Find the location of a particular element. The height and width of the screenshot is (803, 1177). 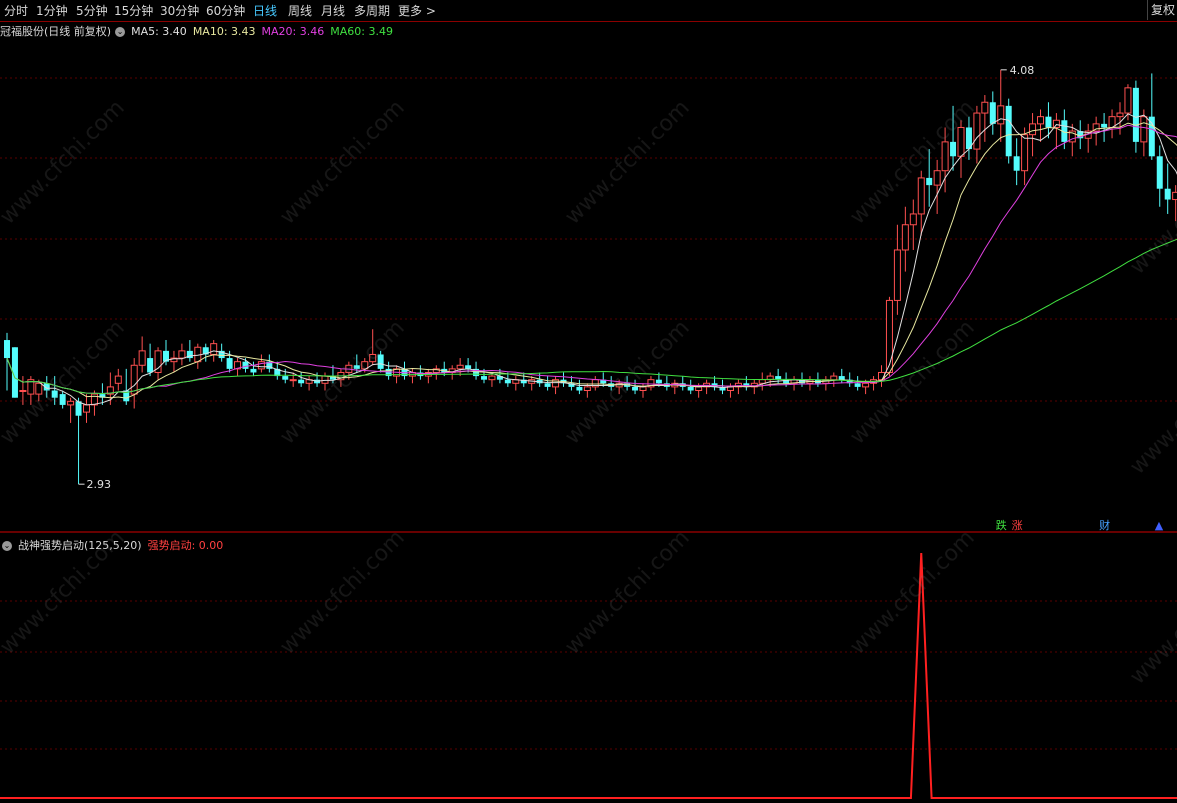

period-tab-2: 5分钟 is located at coordinates (92, 10).